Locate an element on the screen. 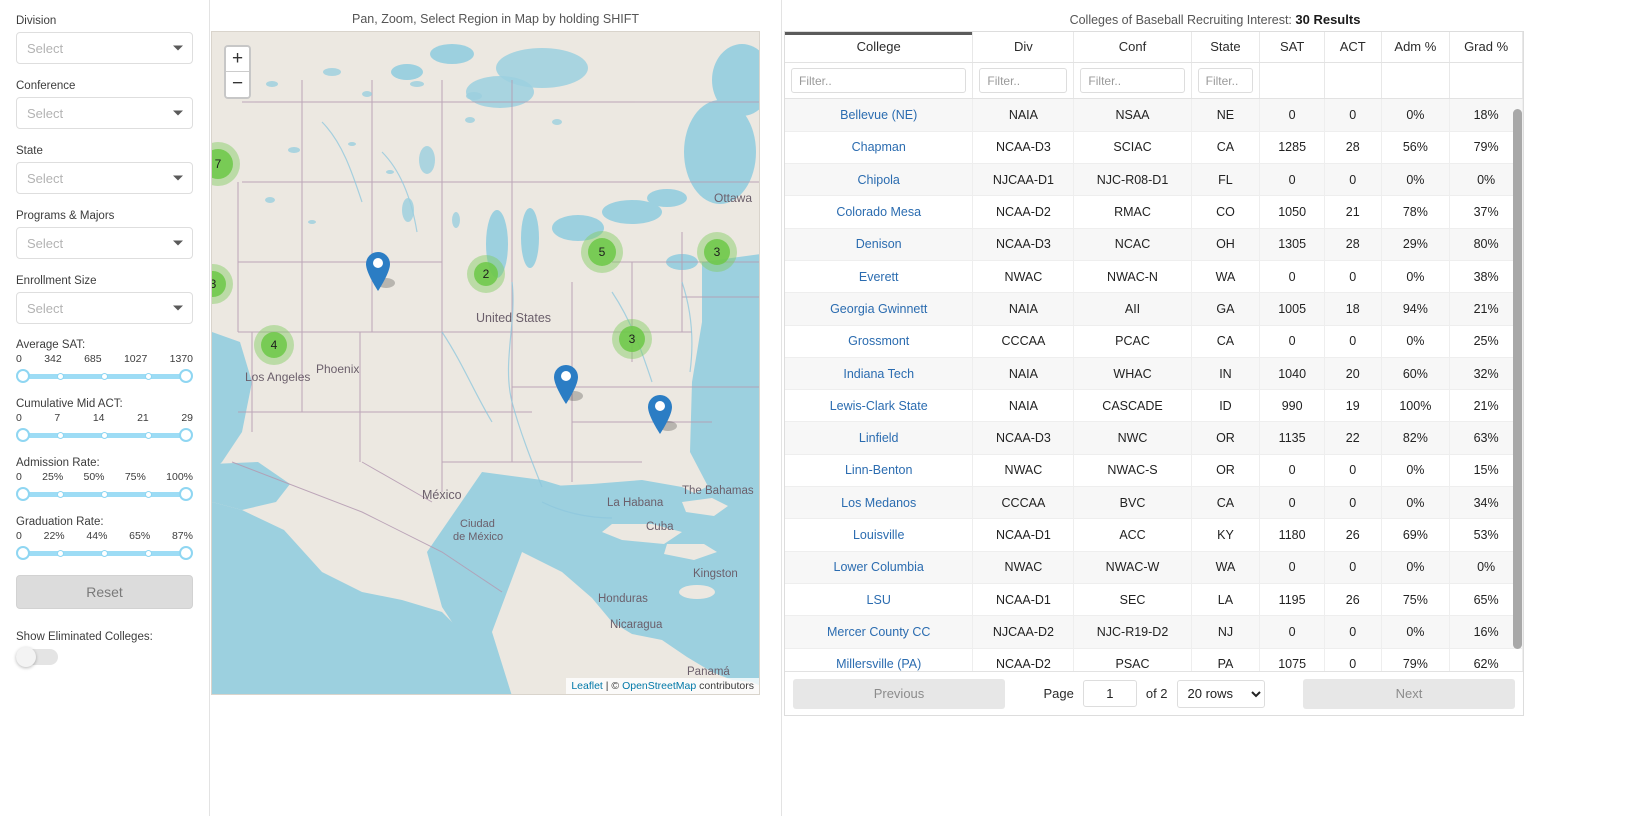  column-header-div: Div is located at coordinates (1023, 47).